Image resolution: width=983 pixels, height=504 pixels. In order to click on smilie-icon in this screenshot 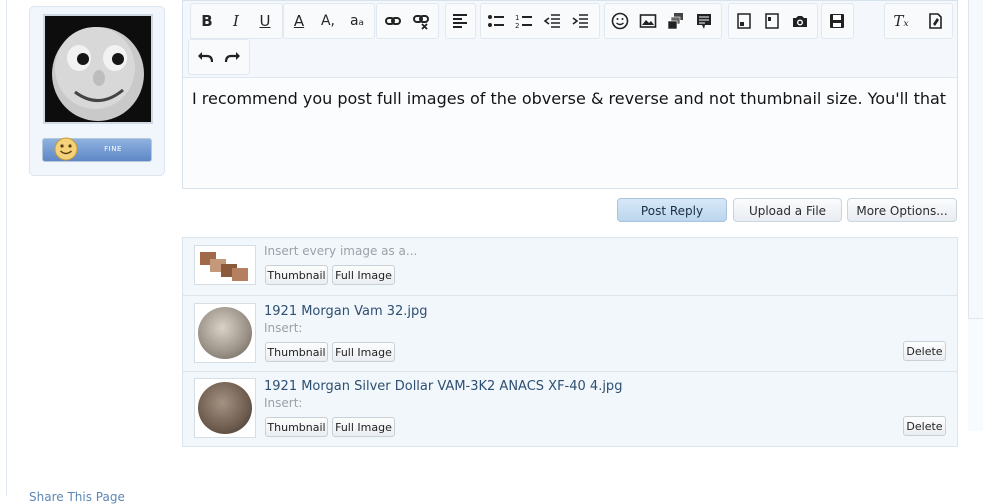, I will do `click(620, 21)`.